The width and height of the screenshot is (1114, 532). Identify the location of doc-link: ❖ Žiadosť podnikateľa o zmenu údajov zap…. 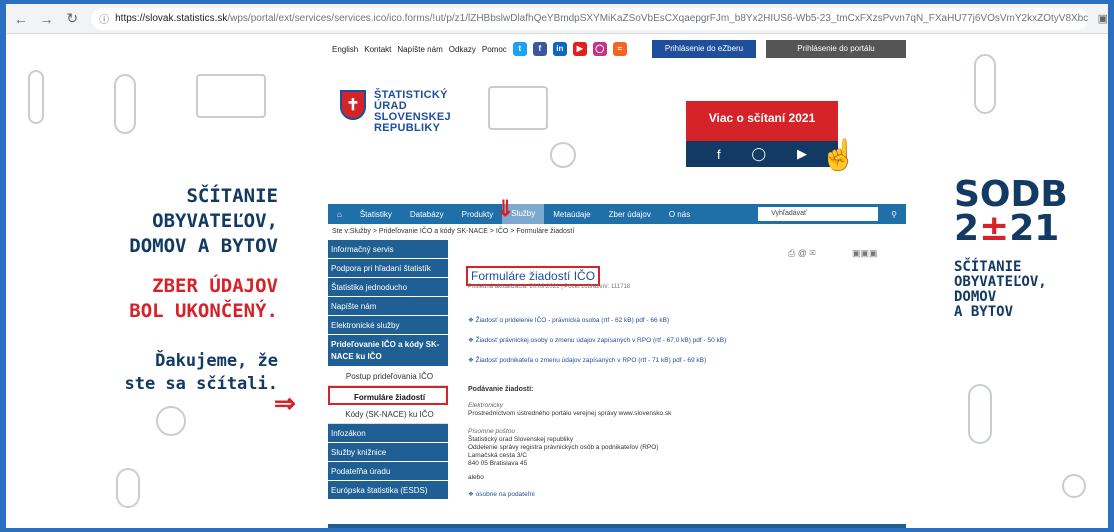
(587, 360).